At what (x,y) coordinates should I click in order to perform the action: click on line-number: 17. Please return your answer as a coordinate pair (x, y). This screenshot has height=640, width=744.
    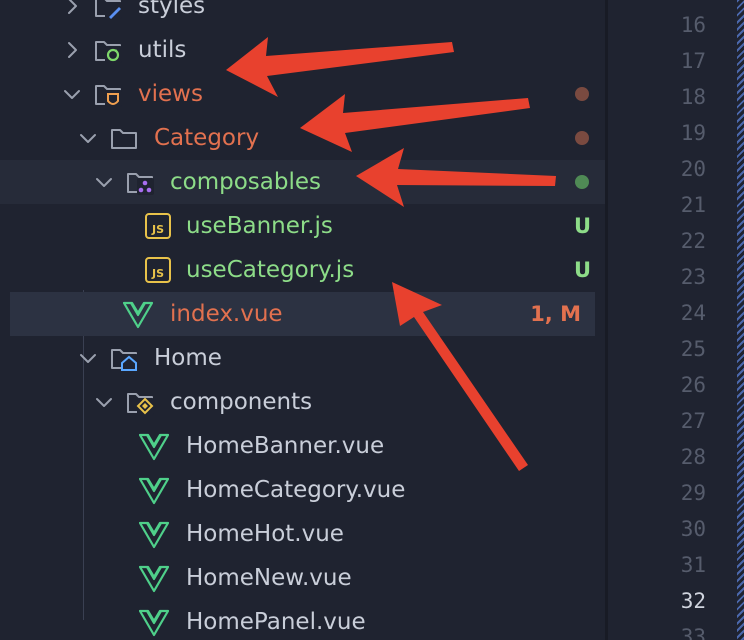
    Looking at the image, I should click on (693, 61).